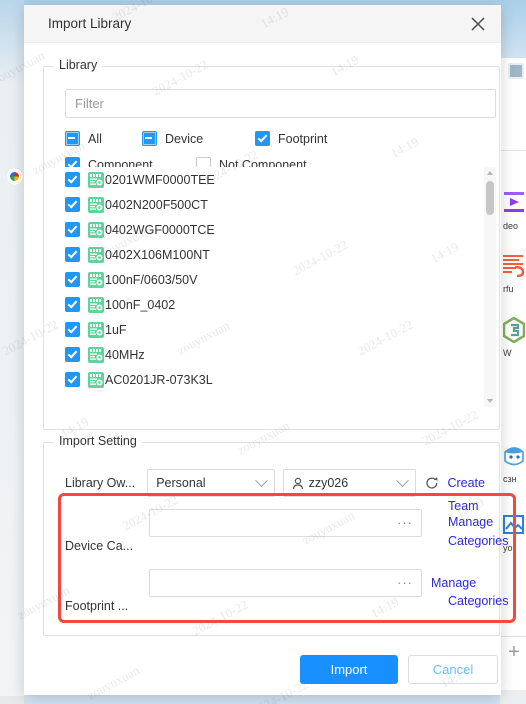  I want to click on create-link: Create, so click(466, 483).